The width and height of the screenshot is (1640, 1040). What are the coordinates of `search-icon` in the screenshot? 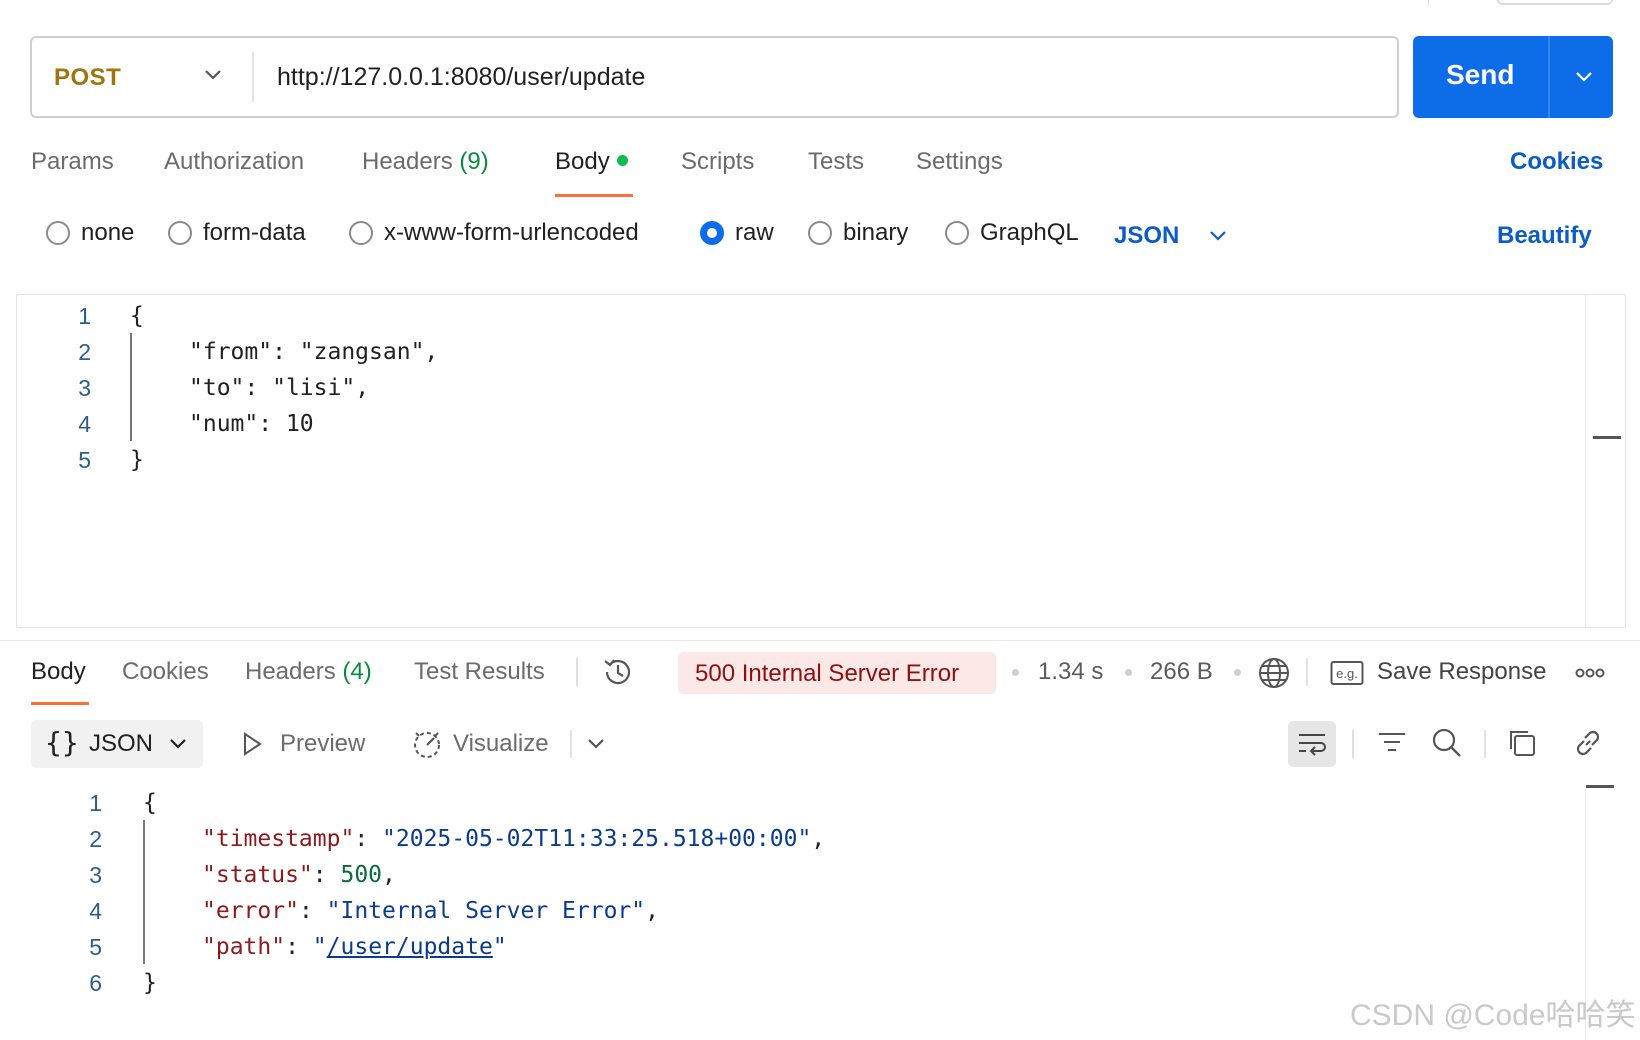 It's located at (1447, 743).